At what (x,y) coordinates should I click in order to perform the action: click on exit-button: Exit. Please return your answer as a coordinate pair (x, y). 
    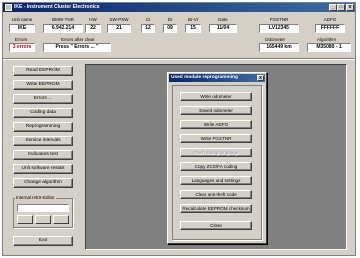
    Looking at the image, I should click on (43, 241).